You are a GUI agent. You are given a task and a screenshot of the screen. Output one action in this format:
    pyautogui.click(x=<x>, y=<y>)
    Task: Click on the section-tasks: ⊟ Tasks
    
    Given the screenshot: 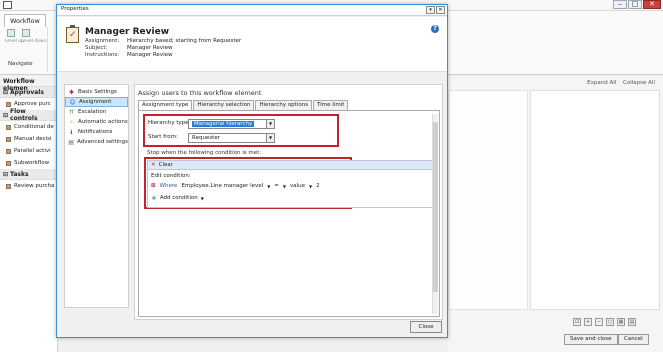 What is the action you would take?
    pyautogui.click(x=28, y=174)
    